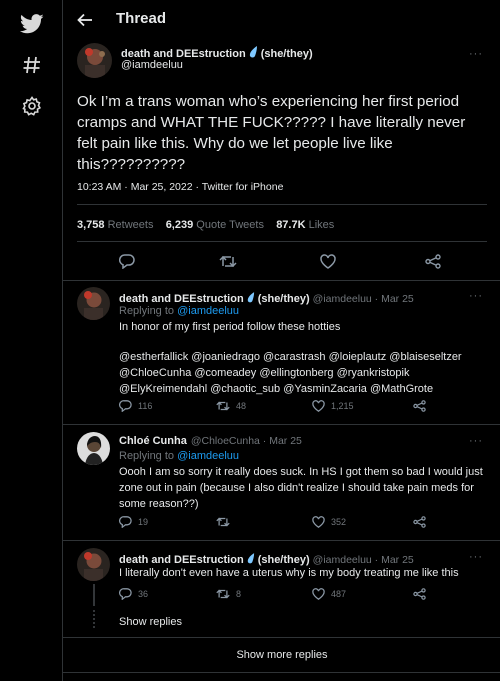 Image resolution: width=500 pixels, height=681 pixels. I want to click on like-heart-icon: 487, so click(329, 594).